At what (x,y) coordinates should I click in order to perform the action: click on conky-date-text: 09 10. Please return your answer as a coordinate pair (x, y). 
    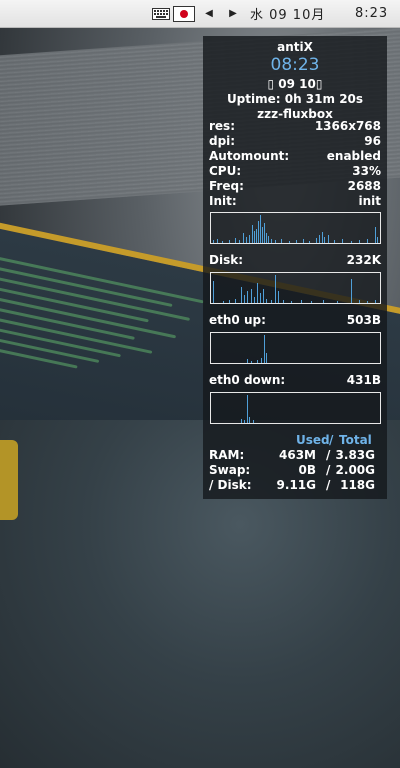
    Looking at the image, I should click on (295, 84).